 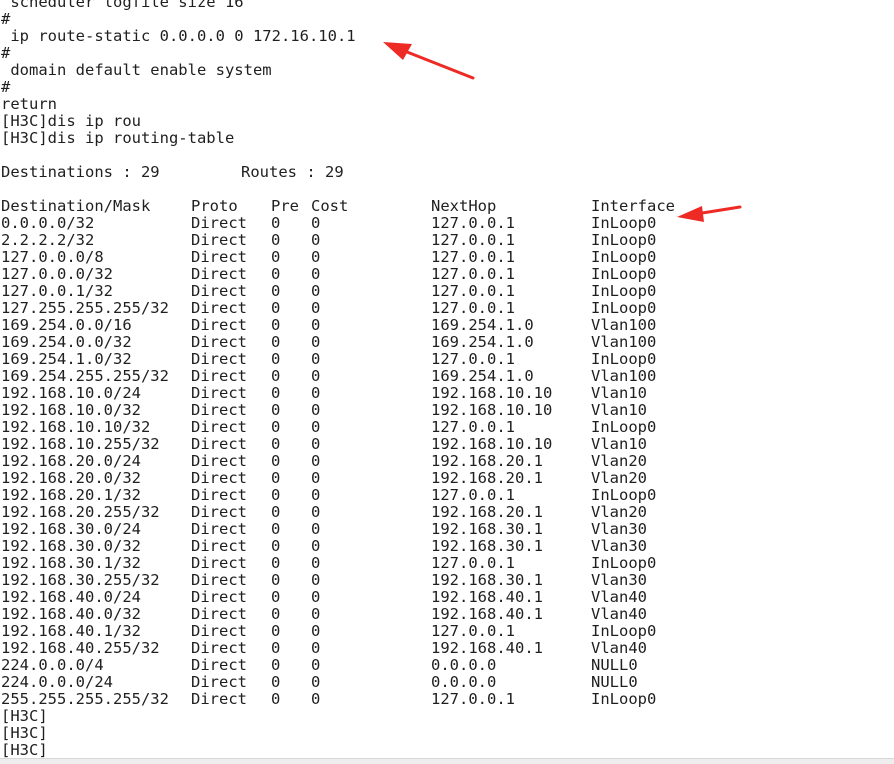 What do you see at coordinates (76, 427) in the screenshot?
I see `route-destination: 192.168.10.10/32` at bounding box center [76, 427].